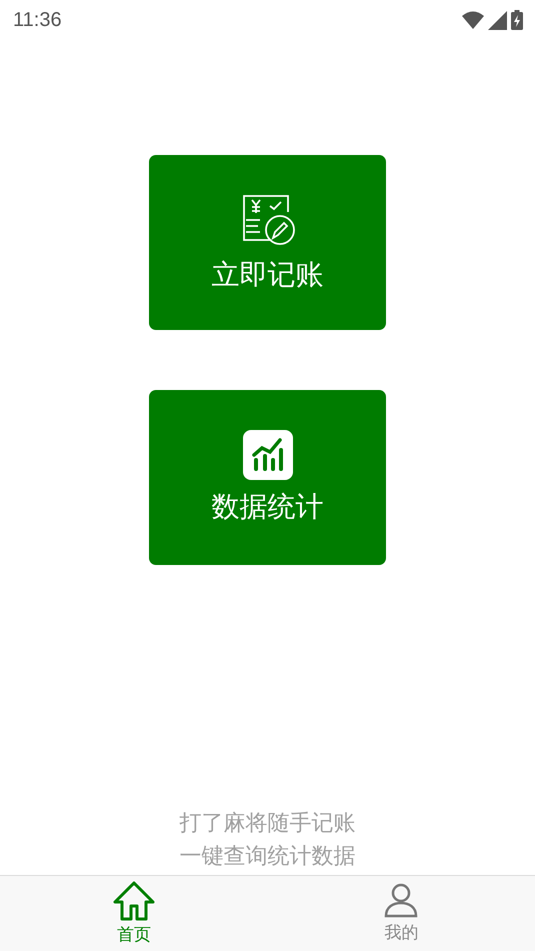  I want to click on tagline-text: 一键查询统计数据, so click(268, 857).